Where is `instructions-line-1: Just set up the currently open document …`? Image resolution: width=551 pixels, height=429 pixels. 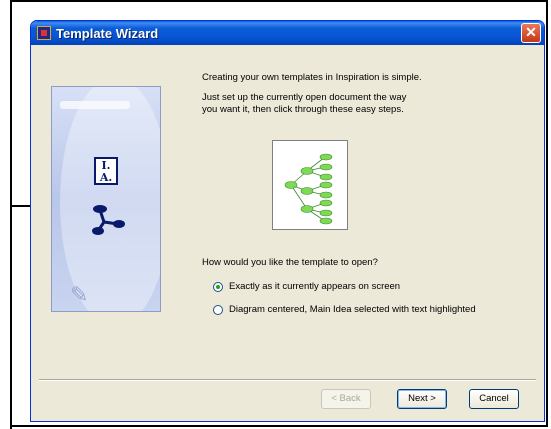
instructions-line-1: Just set up the currently open document … is located at coordinates (304, 97).